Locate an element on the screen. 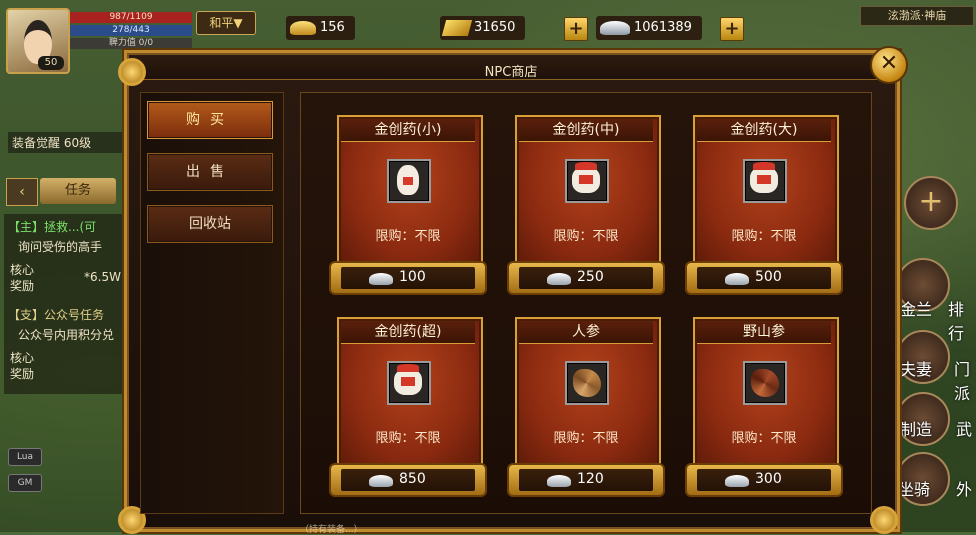  shop-item-card: 野山参 限购：不限 300 is located at coordinates (764, 402).